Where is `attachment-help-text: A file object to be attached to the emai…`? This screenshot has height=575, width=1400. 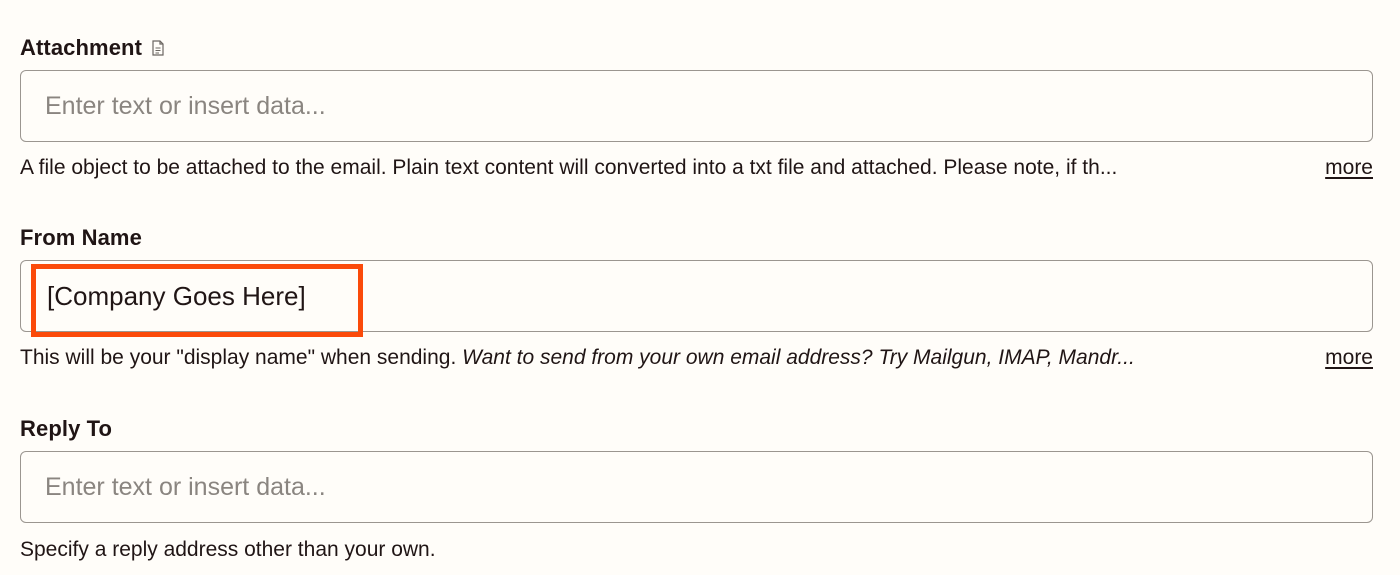 attachment-help-text: A file object to be attached to the emai… is located at coordinates (569, 167).